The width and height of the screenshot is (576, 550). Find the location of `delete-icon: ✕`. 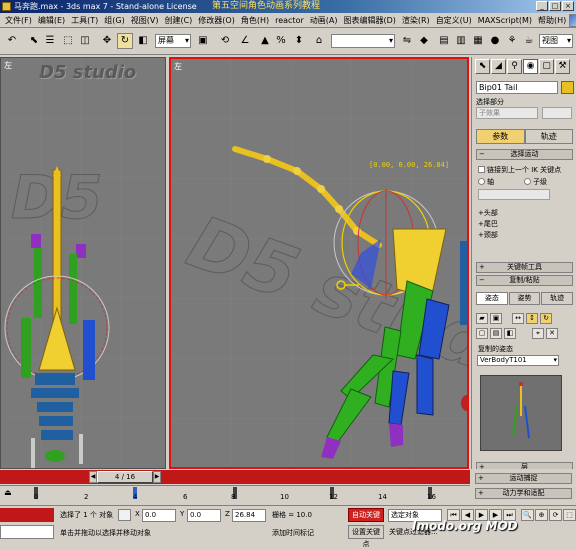

delete-icon: ✕ is located at coordinates (552, 333).